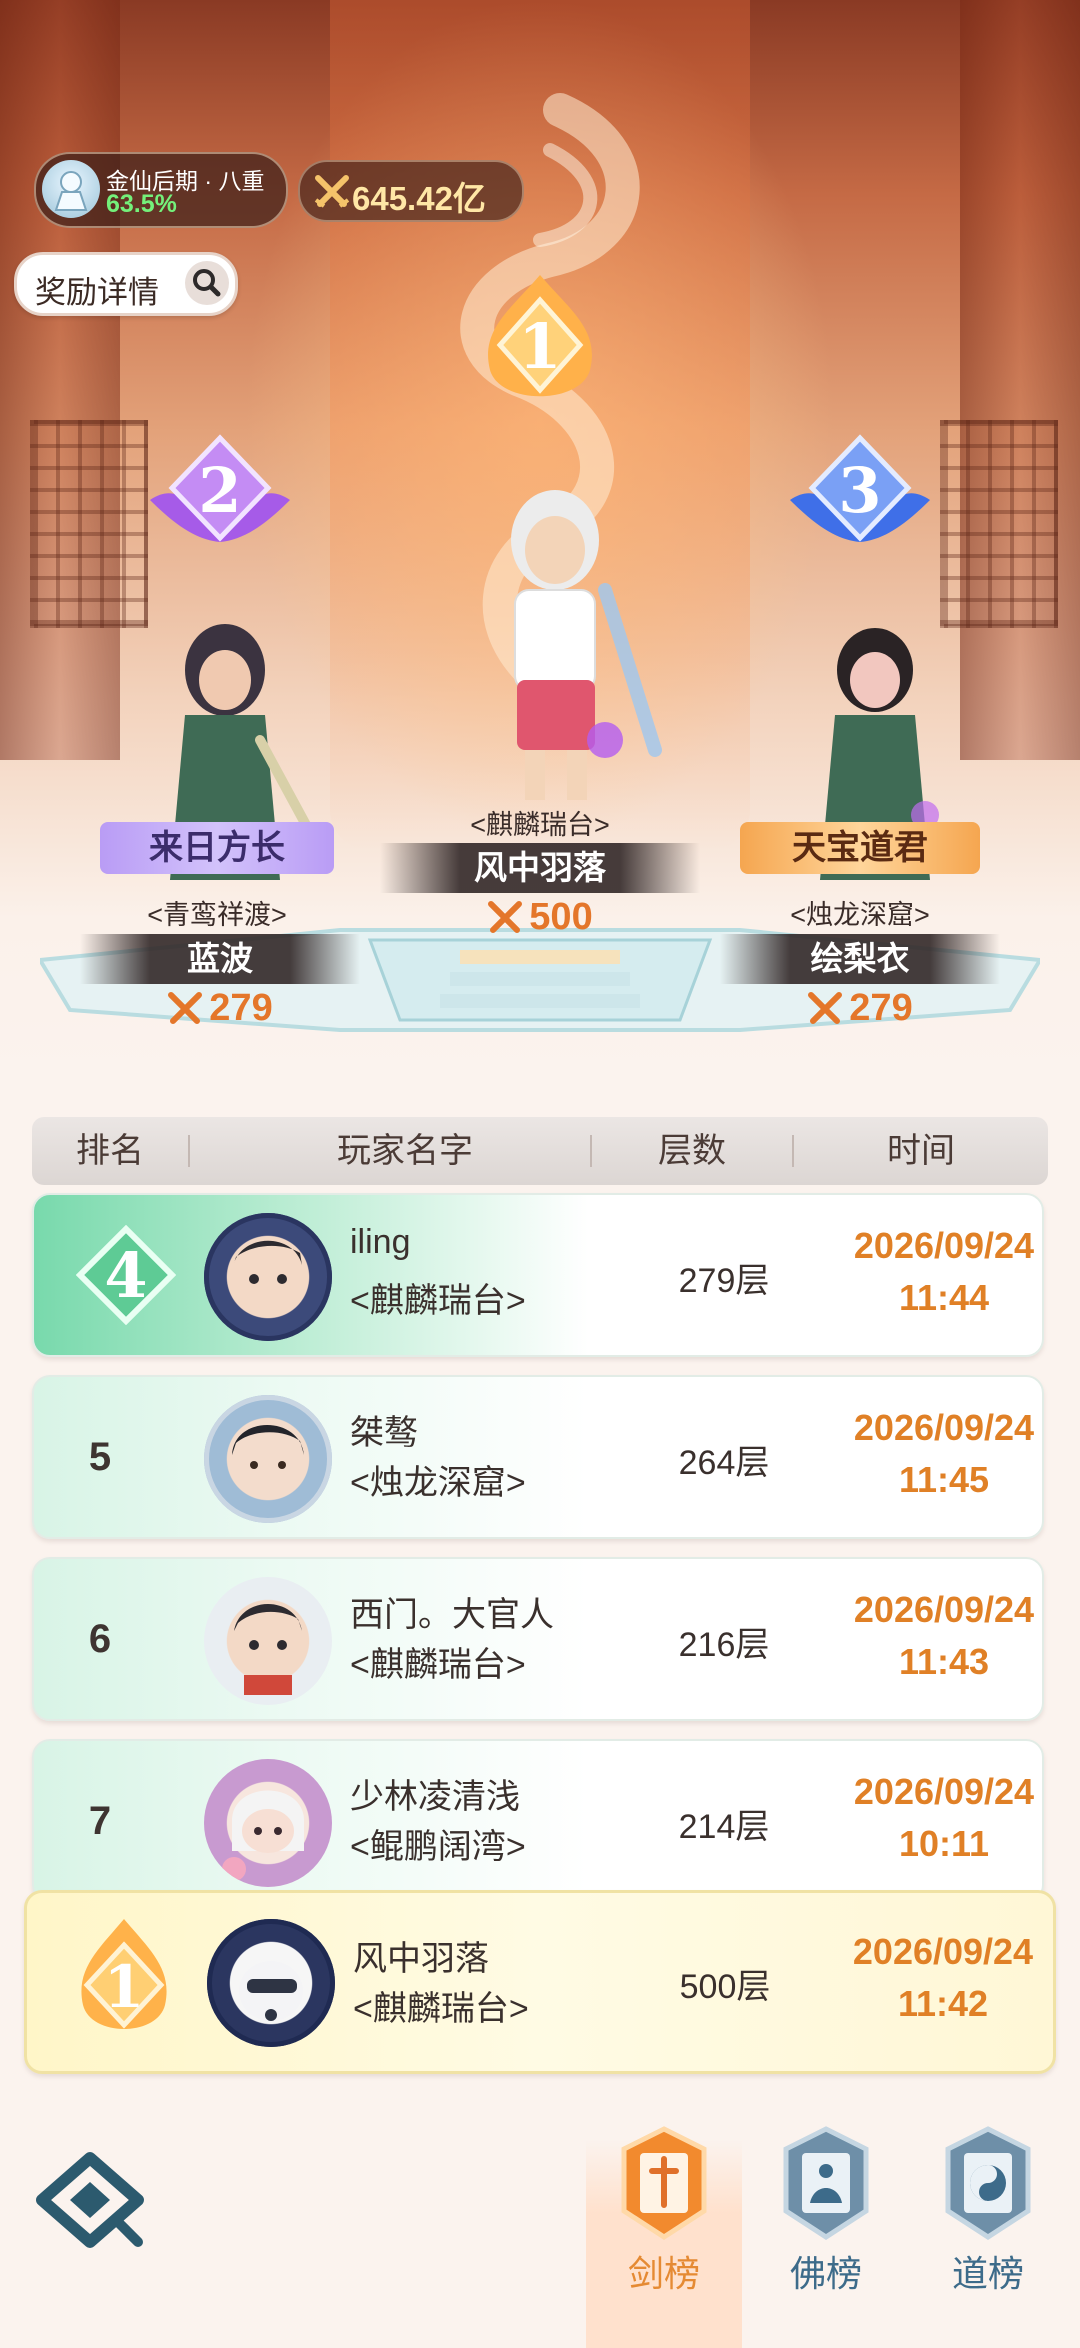 Image resolution: width=1080 pixels, height=2348 pixels. I want to click on table-row: 7 少林凌清浅 <鲲鹏阔湾> 214层 2026/09/24 10:11, so click(538, 1821).